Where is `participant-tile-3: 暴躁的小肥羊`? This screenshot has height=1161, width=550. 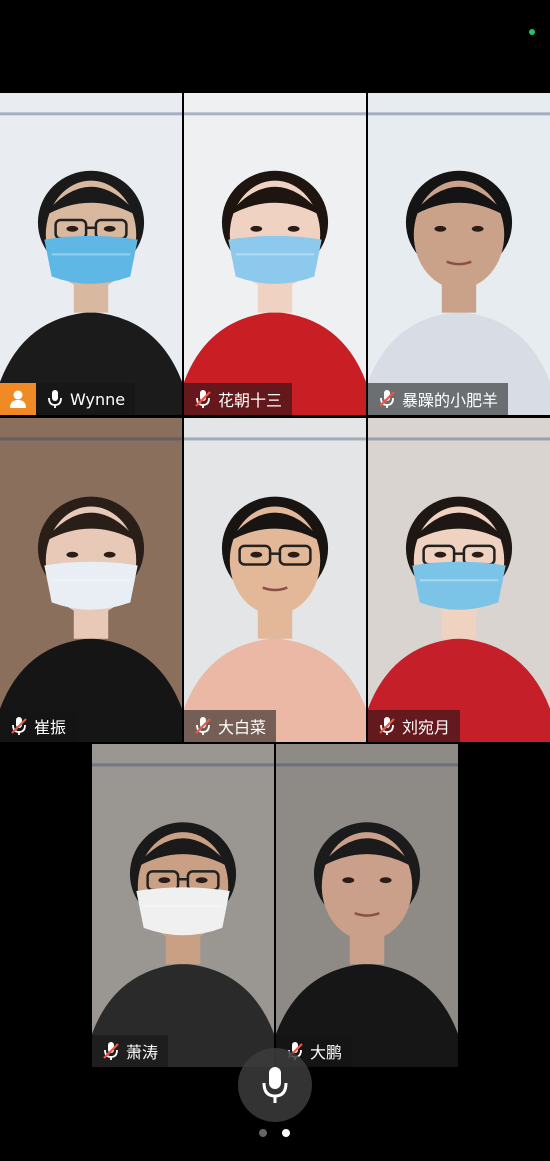 participant-tile-3: 暴躁的小肥羊 is located at coordinates (459, 254).